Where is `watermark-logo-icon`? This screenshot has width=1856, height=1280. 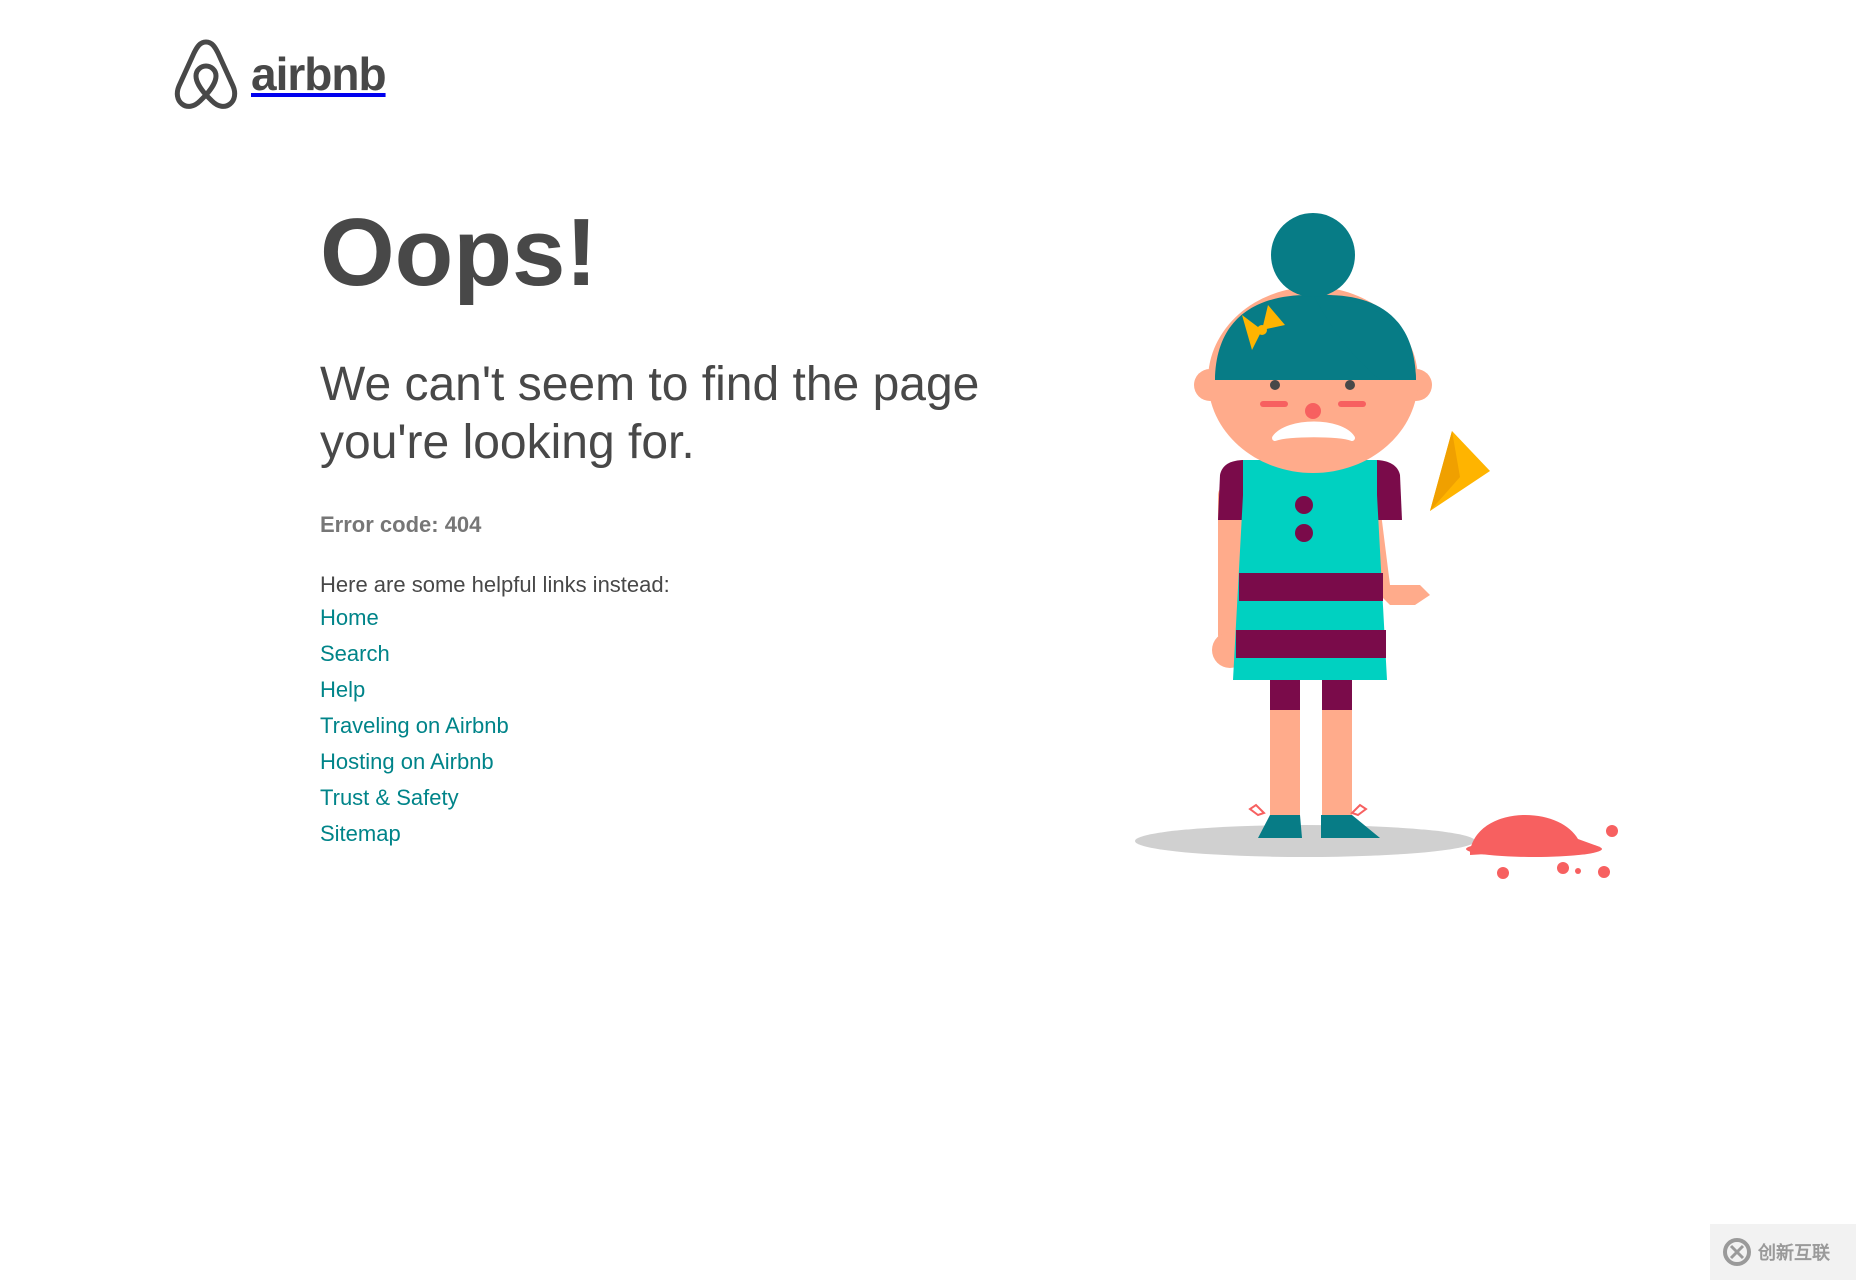
watermark-logo-icon is located at coordinates (1737, 1252).